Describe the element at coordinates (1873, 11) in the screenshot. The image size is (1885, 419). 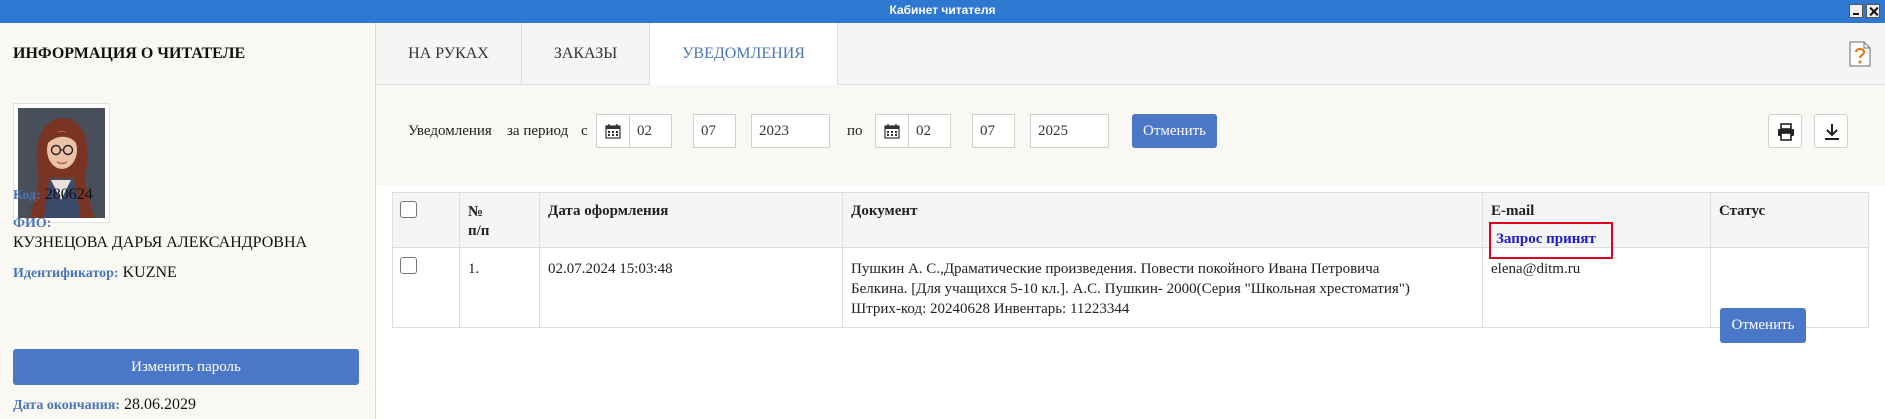
I see `close-button` at that location.